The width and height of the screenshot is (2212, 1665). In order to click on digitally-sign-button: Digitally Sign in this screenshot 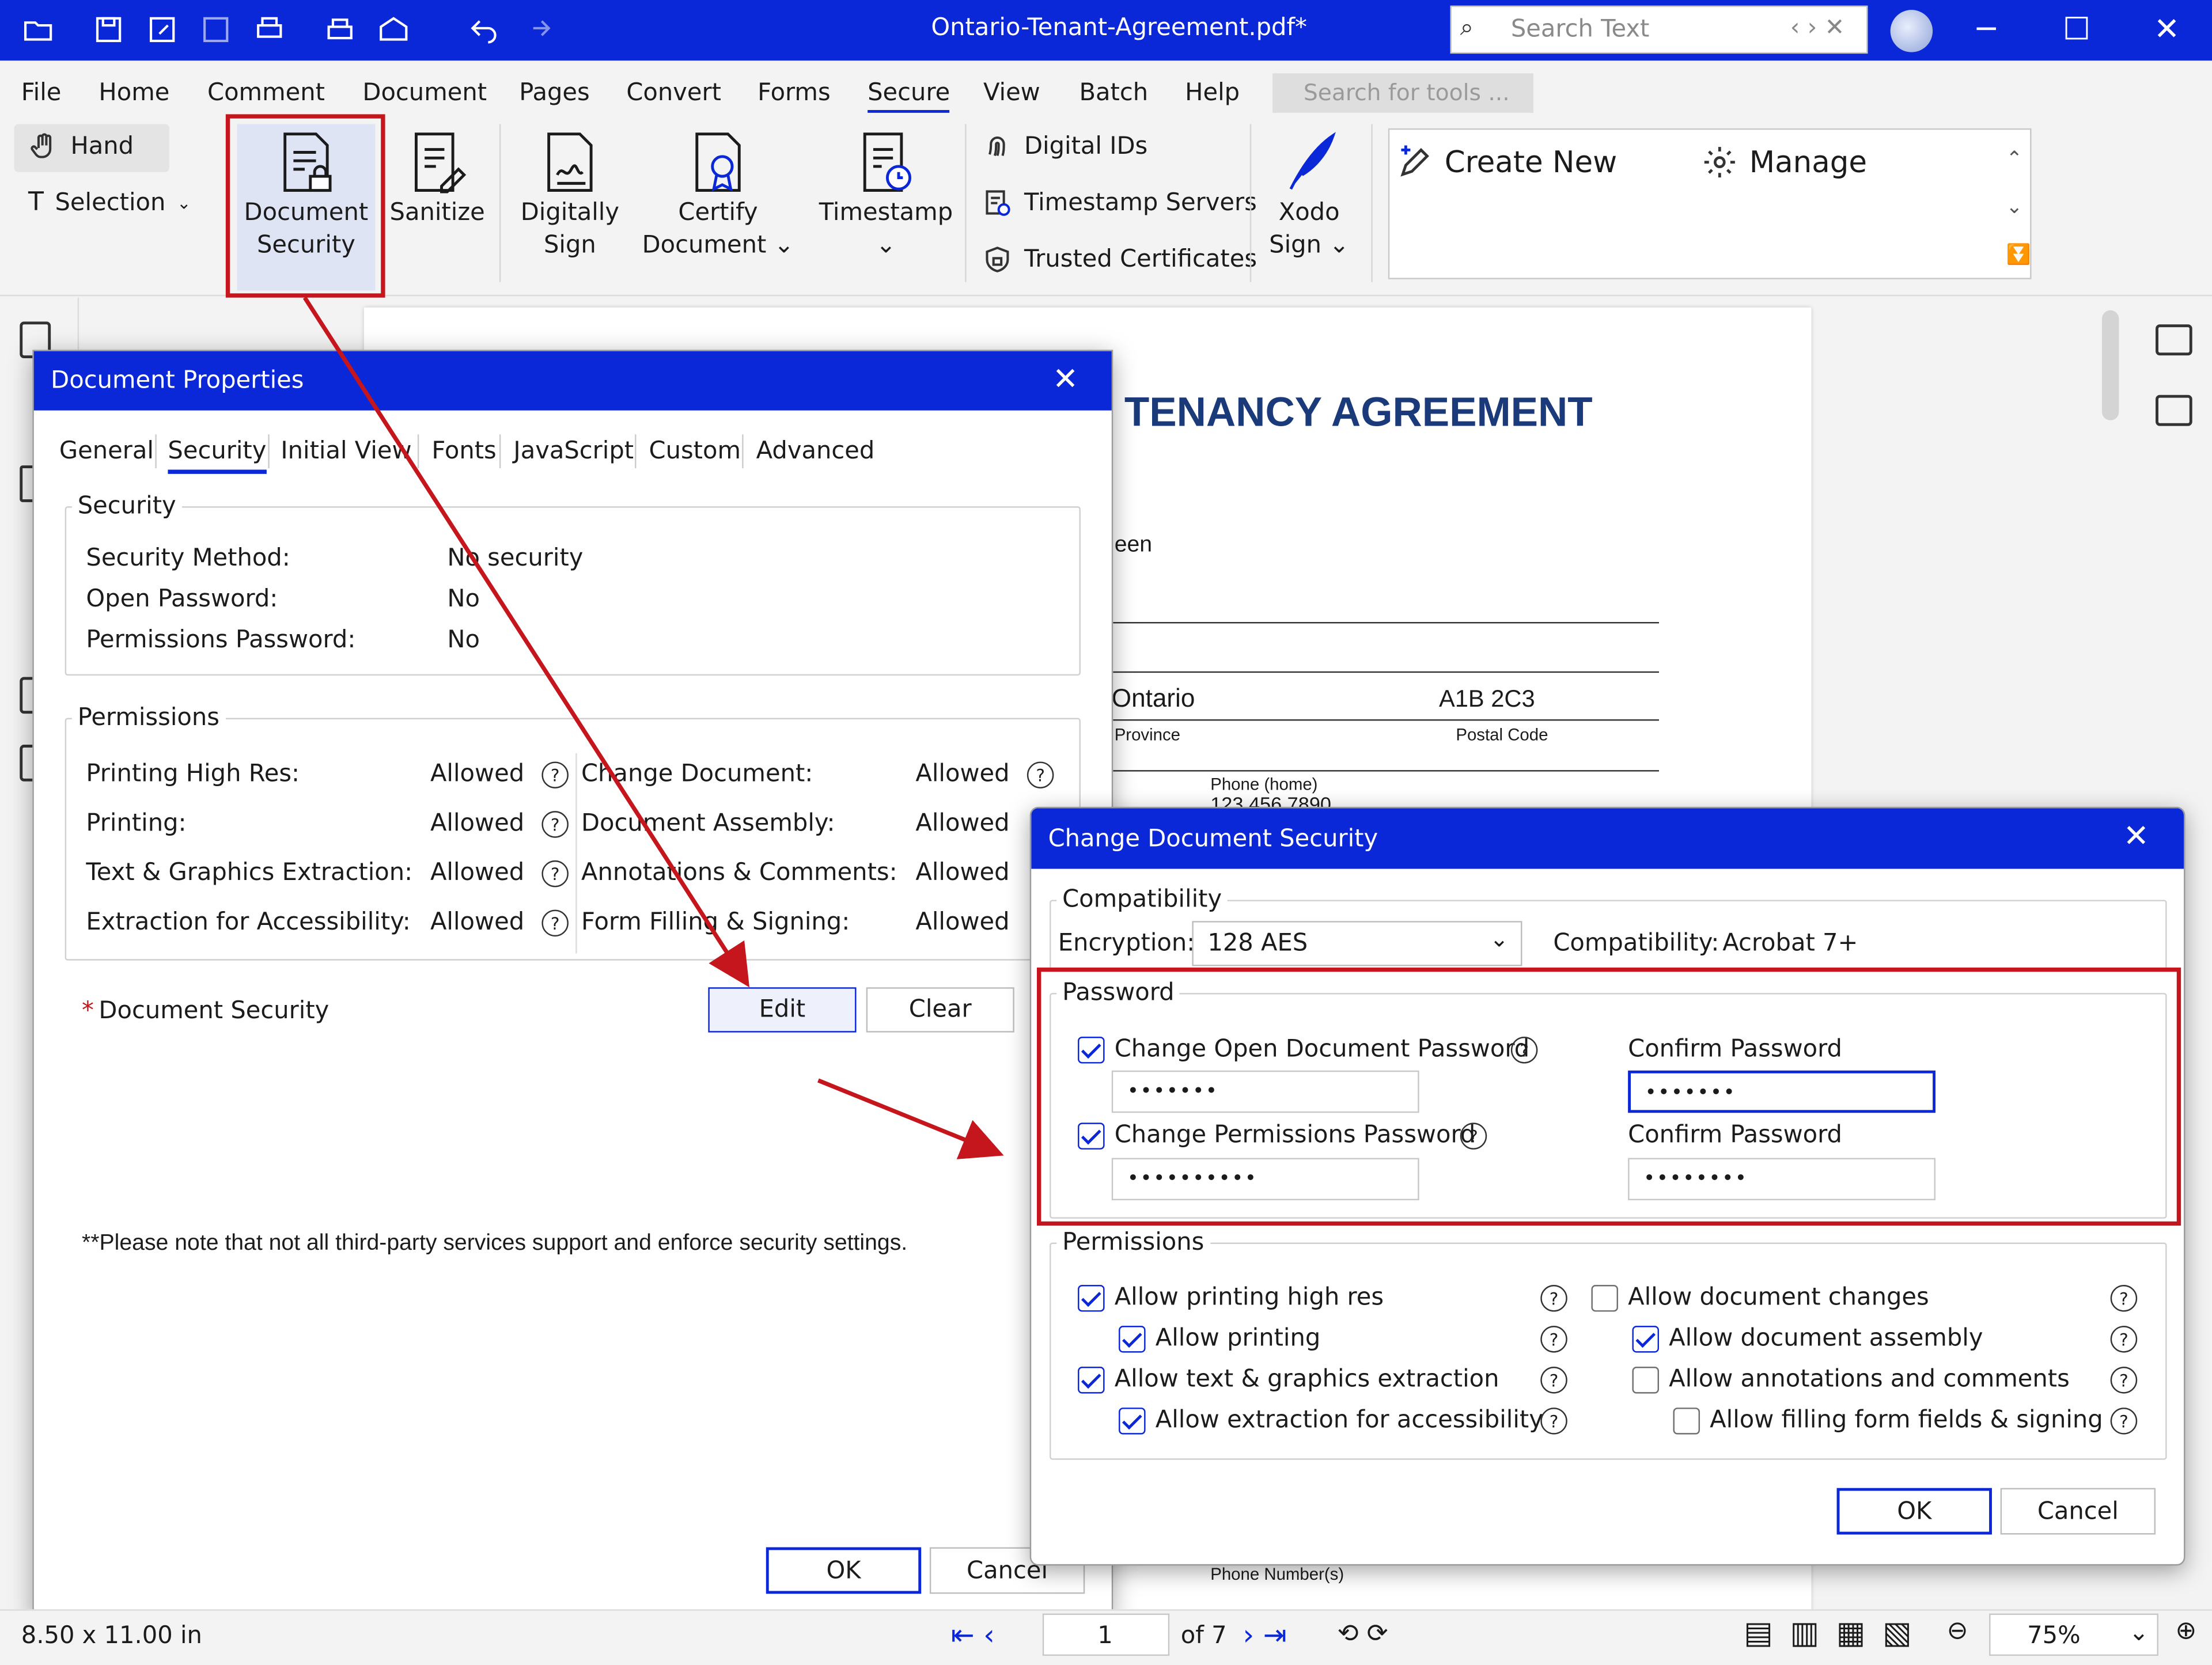, I will do `click(570, 196)`.